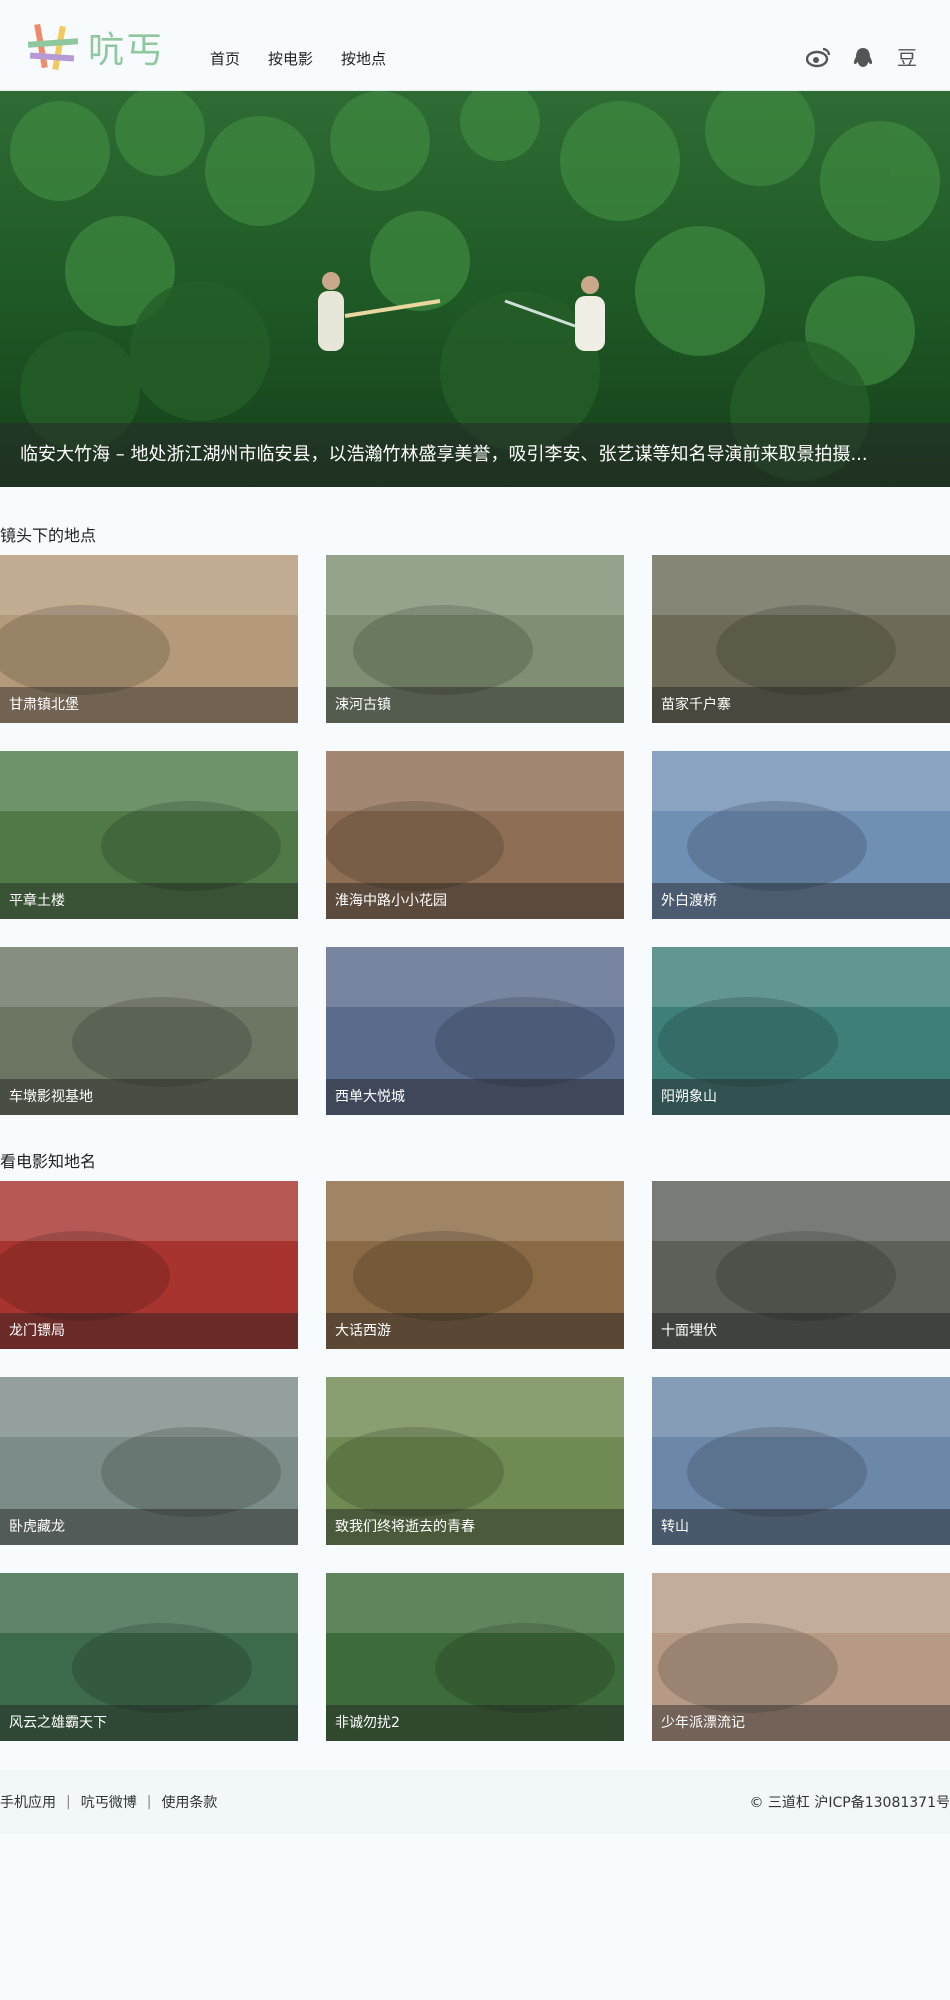  What do you see at coordinates (801, 1527) in the screenshot?
I see `film-card-label: 转山` at bounding box center [801, 1527].